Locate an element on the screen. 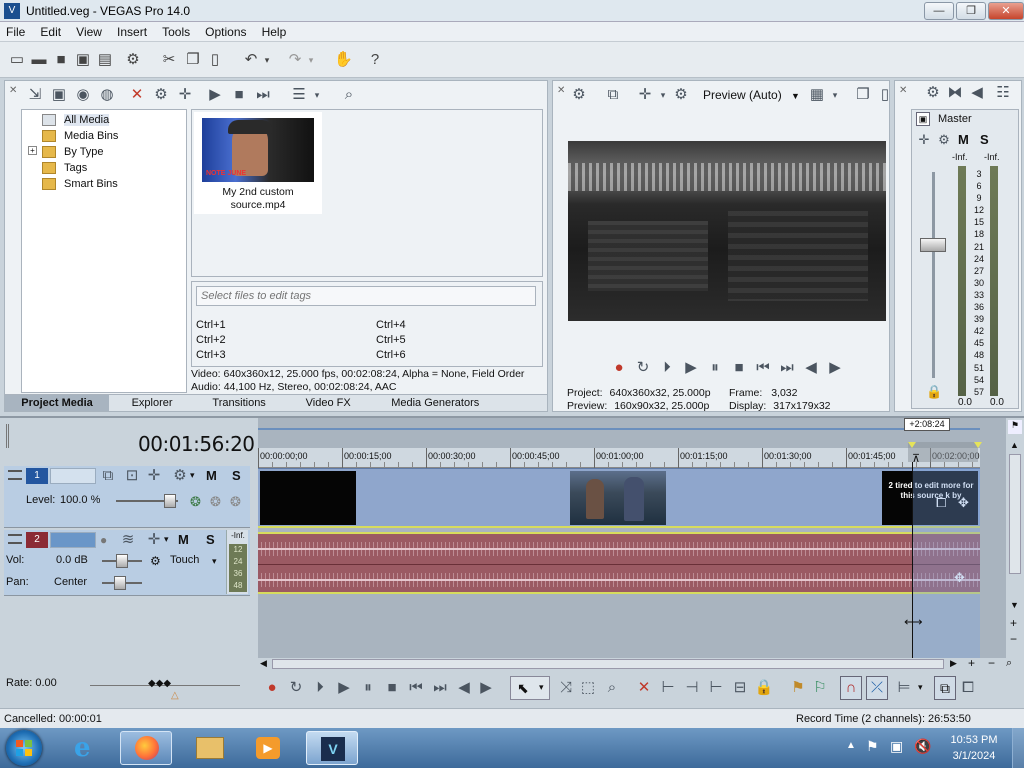 This screenshot has width=1024, height=768. split-icon: ✛ is located at coordinates (185, 95).